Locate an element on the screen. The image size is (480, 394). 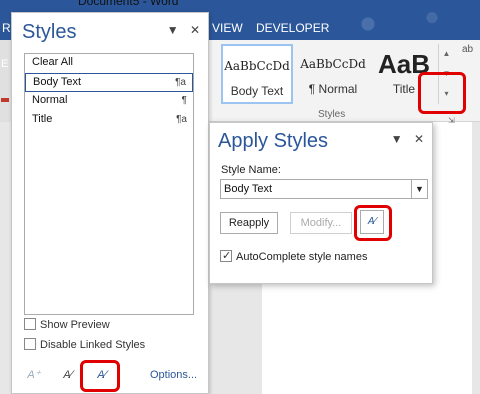
gallery-name: ¶ Normal is located at coordinates (333, 89).